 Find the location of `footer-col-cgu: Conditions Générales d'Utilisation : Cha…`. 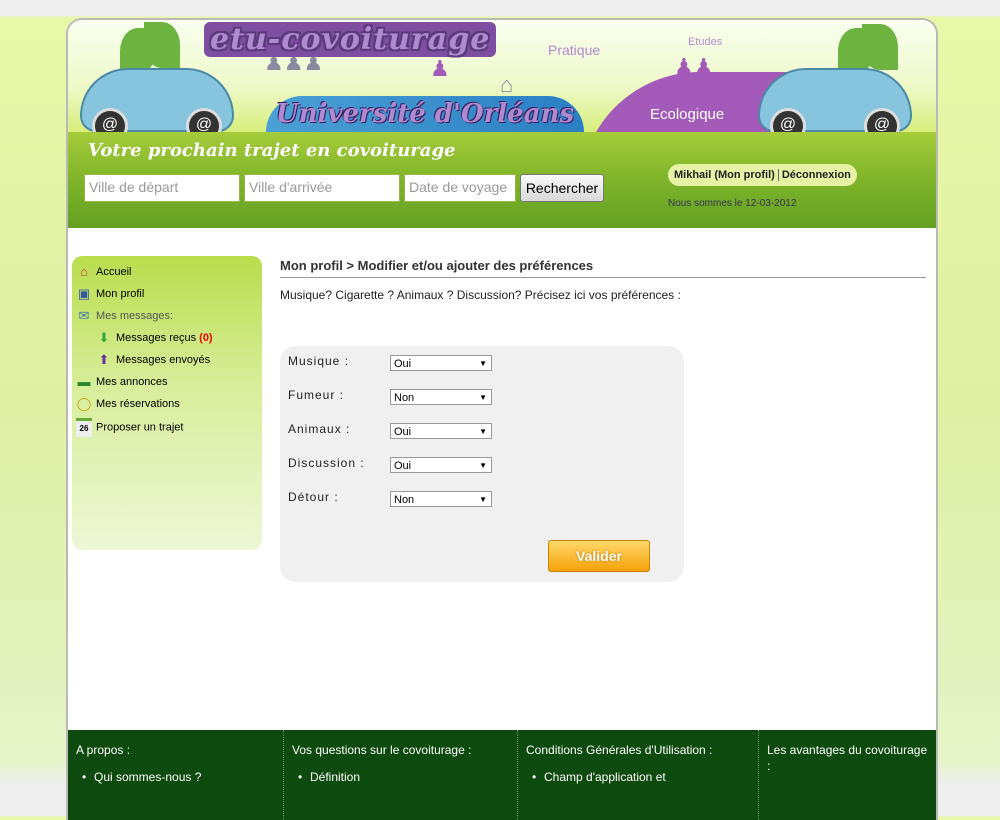

footer-col-cgu: Conditions Générales d'Utilisation : Cha… is located at coordinates (638, 775).